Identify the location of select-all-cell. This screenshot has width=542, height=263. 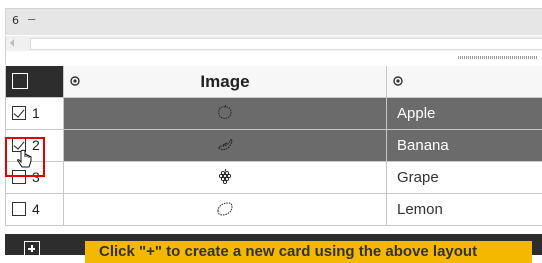
(34, 81).